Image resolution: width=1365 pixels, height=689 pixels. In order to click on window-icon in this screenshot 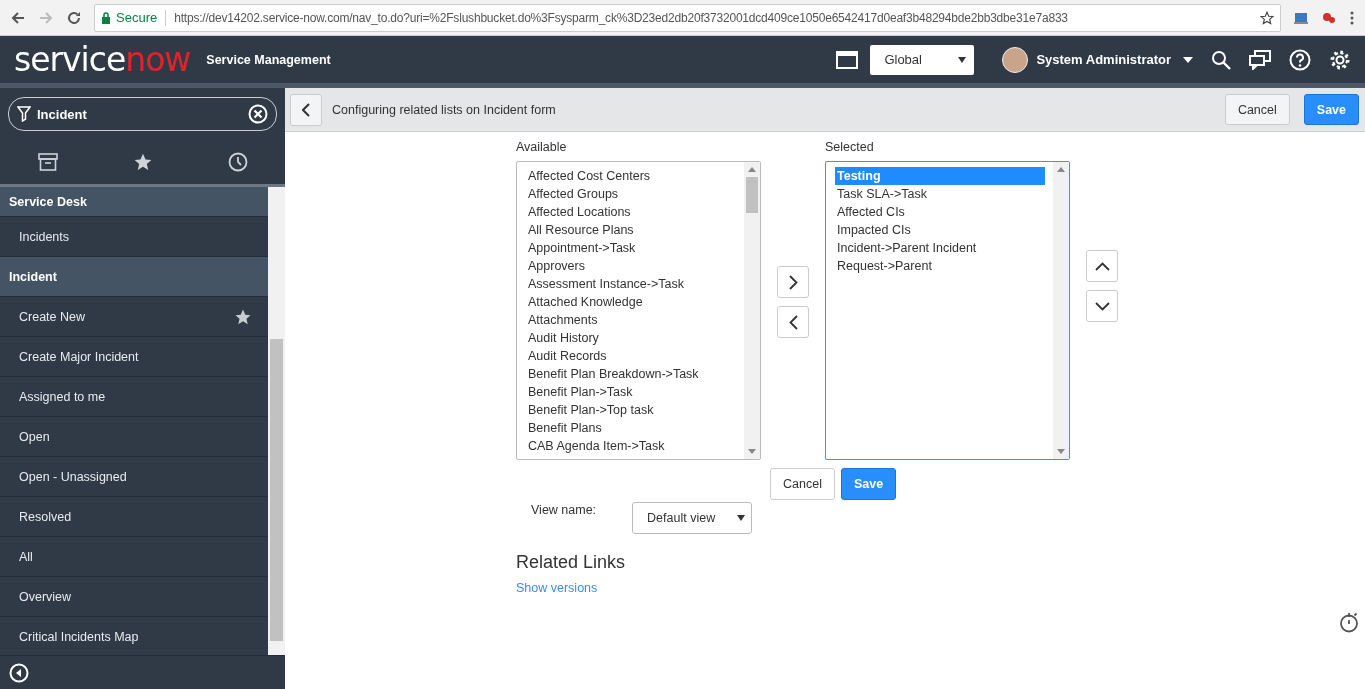, I will do `click(847, 59)`.